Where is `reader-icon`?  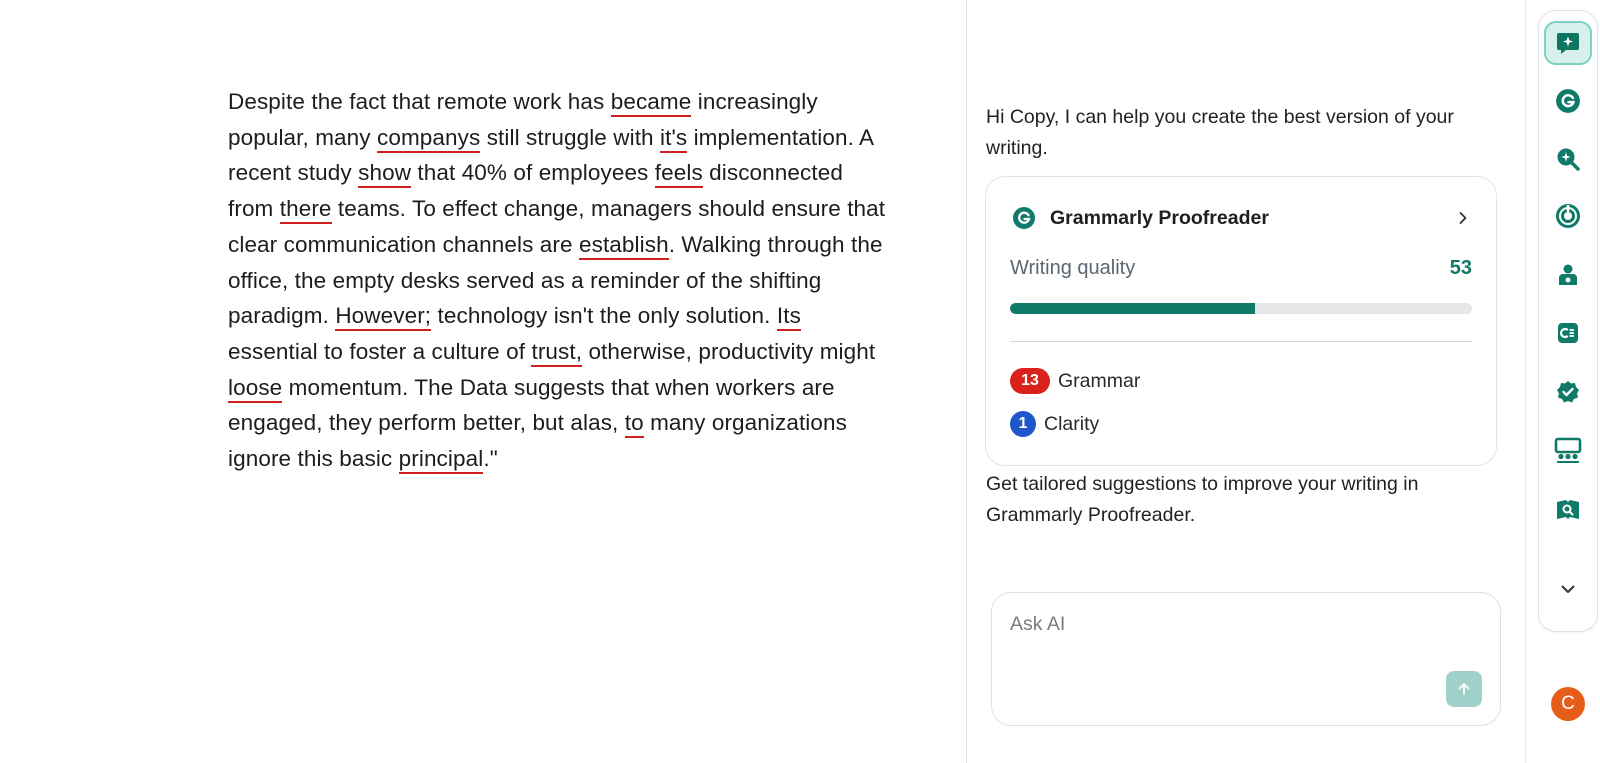
reader-icon is located at coordinates (1568, 275).